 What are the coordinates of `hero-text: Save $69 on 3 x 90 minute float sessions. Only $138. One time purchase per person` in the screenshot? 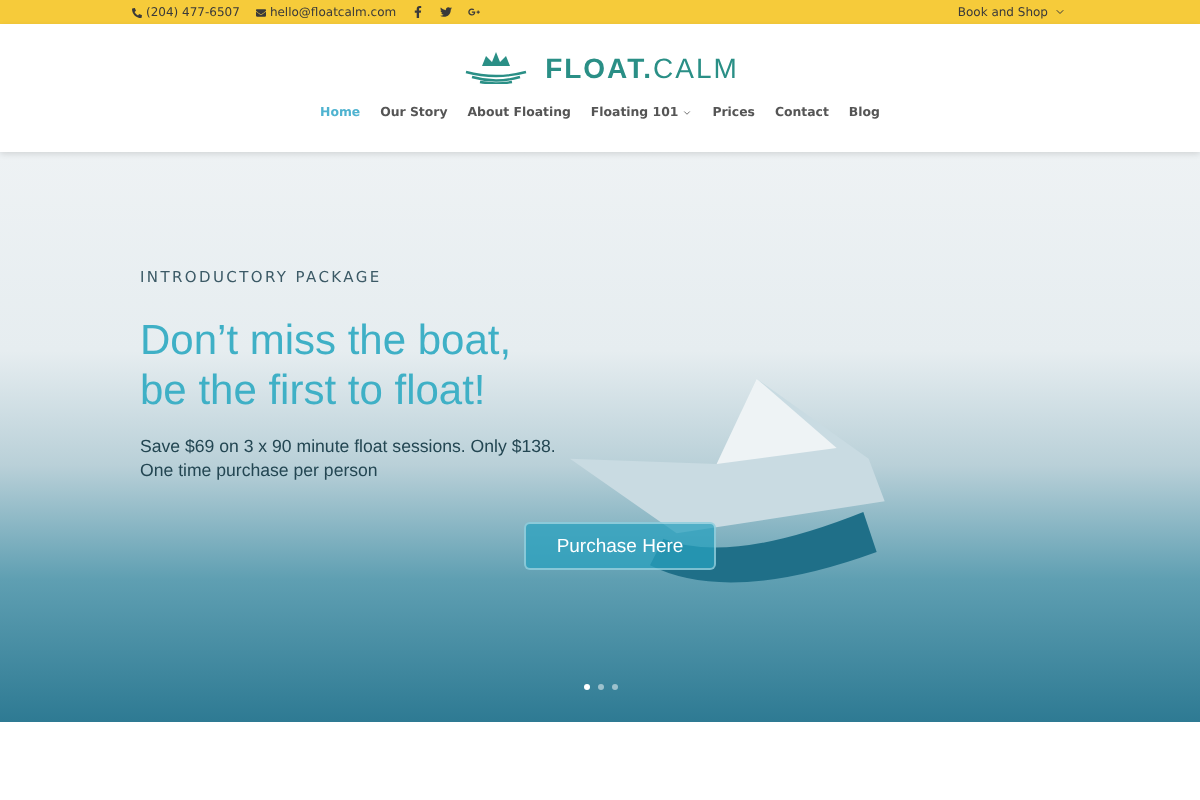 It's located at (349, 458).